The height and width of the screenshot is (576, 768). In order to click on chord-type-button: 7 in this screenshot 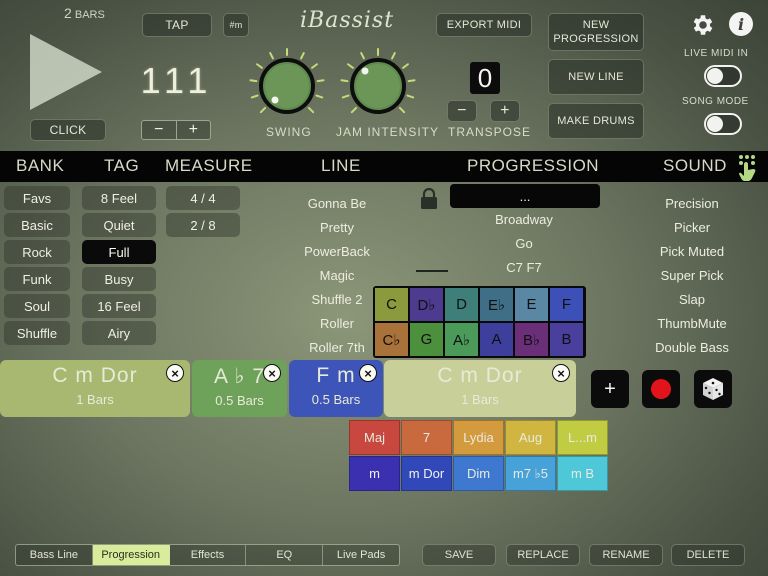, I will do `click(426, 437)`.